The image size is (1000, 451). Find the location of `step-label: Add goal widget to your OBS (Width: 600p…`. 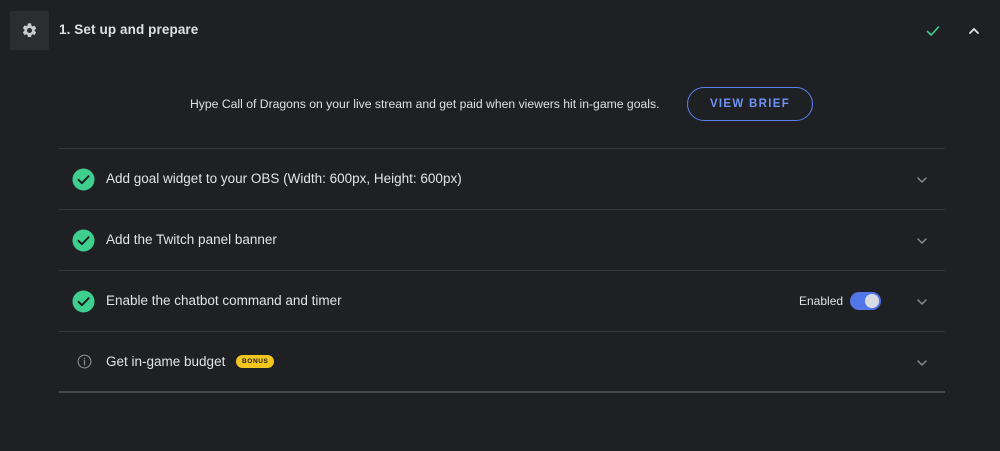

step-label: Add goal widget to your OBS (Width: 600p… is located at coordinates (284, 178).